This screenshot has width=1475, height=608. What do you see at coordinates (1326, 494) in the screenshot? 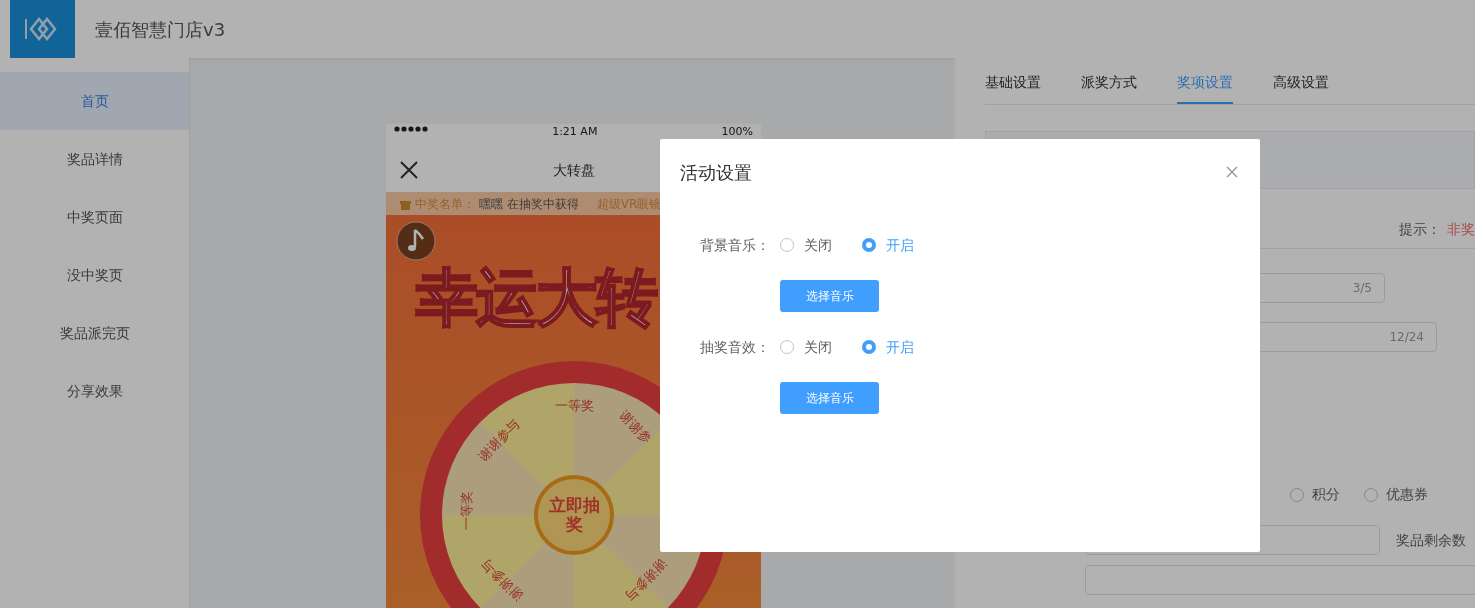
I see `radio-label: 积分` at bounding box center [1326, 494].